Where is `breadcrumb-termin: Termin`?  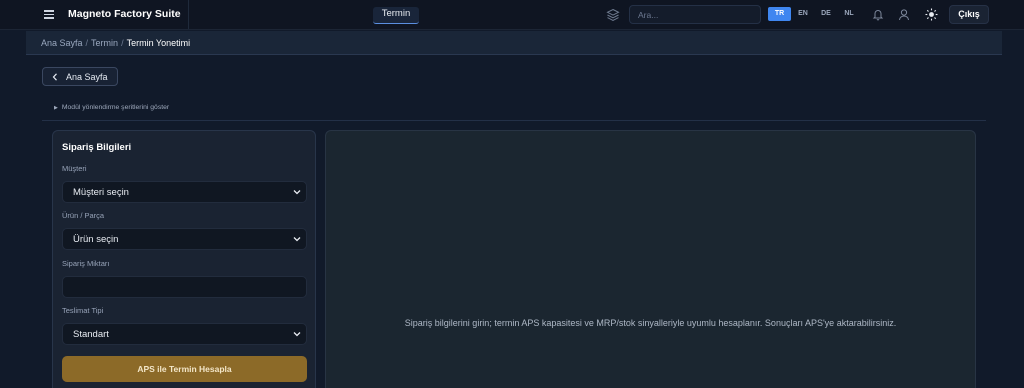 breadcrumb-termin: Termin is located at coordinates (104, 43).